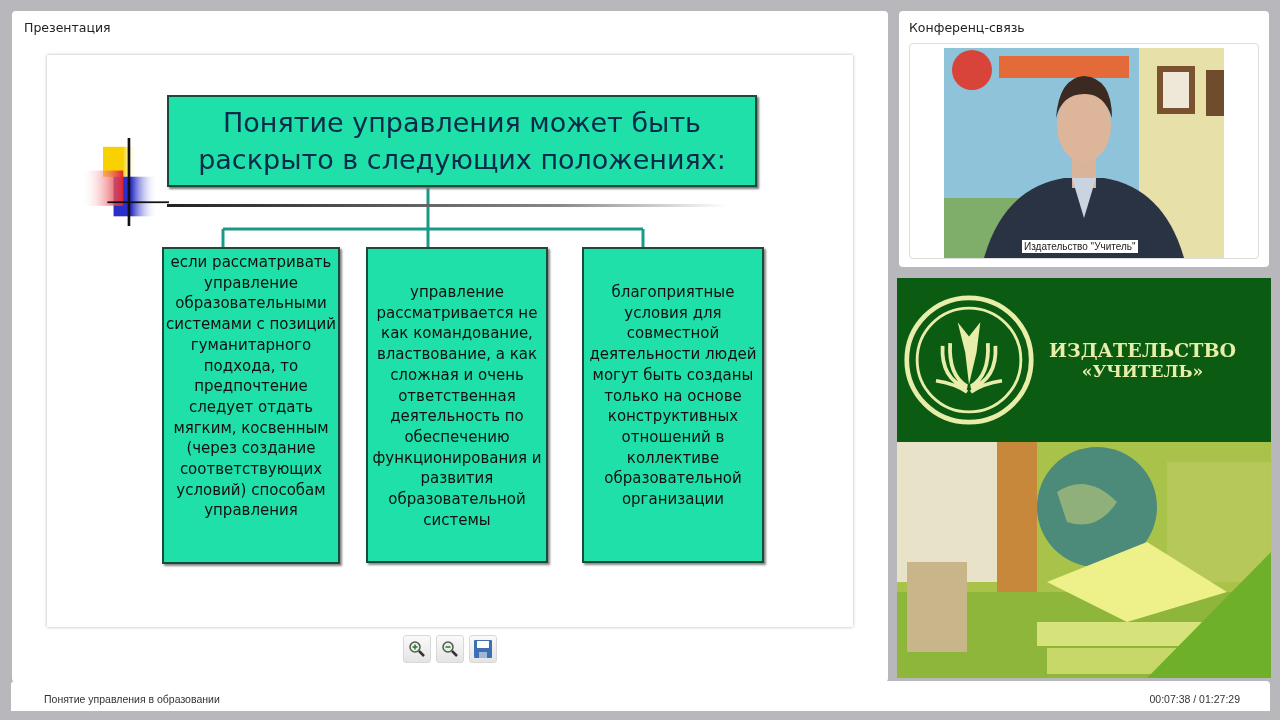 The image size is (1280, 720). I want to click on save-button, so click(483, 649).